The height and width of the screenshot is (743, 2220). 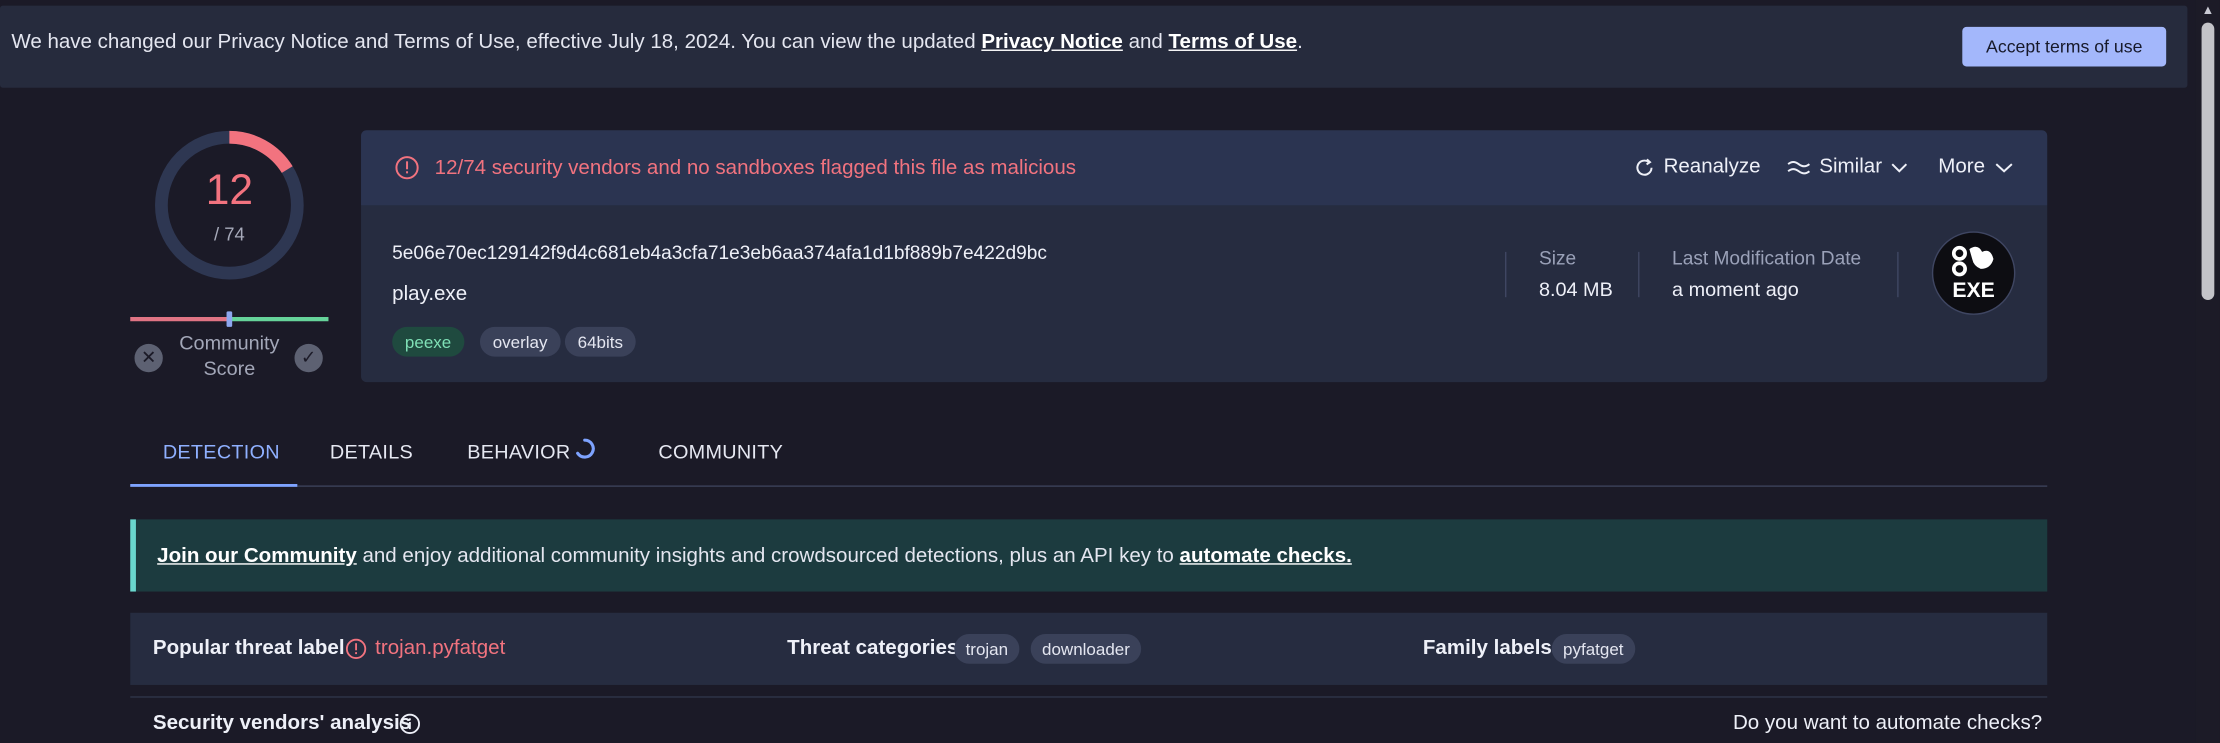 I want to click on similar-dropdown-button: Similar, so click(x=1848, y=167).